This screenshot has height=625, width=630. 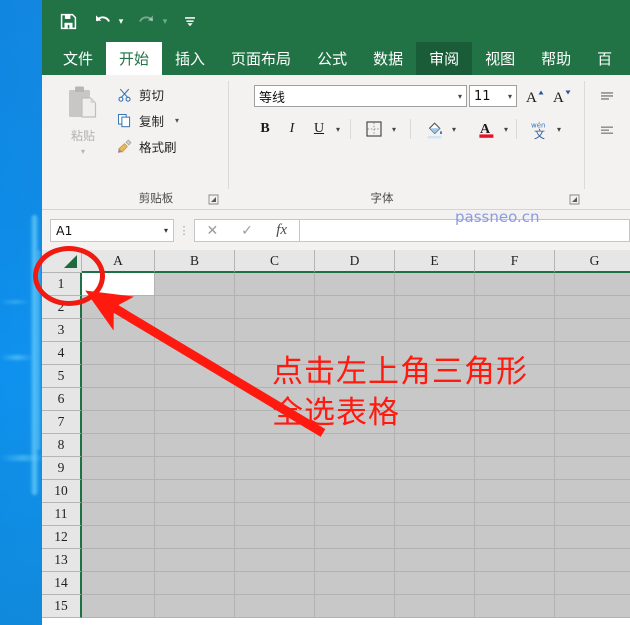 I want to click on cell-G12, so click(x=592, y=537).